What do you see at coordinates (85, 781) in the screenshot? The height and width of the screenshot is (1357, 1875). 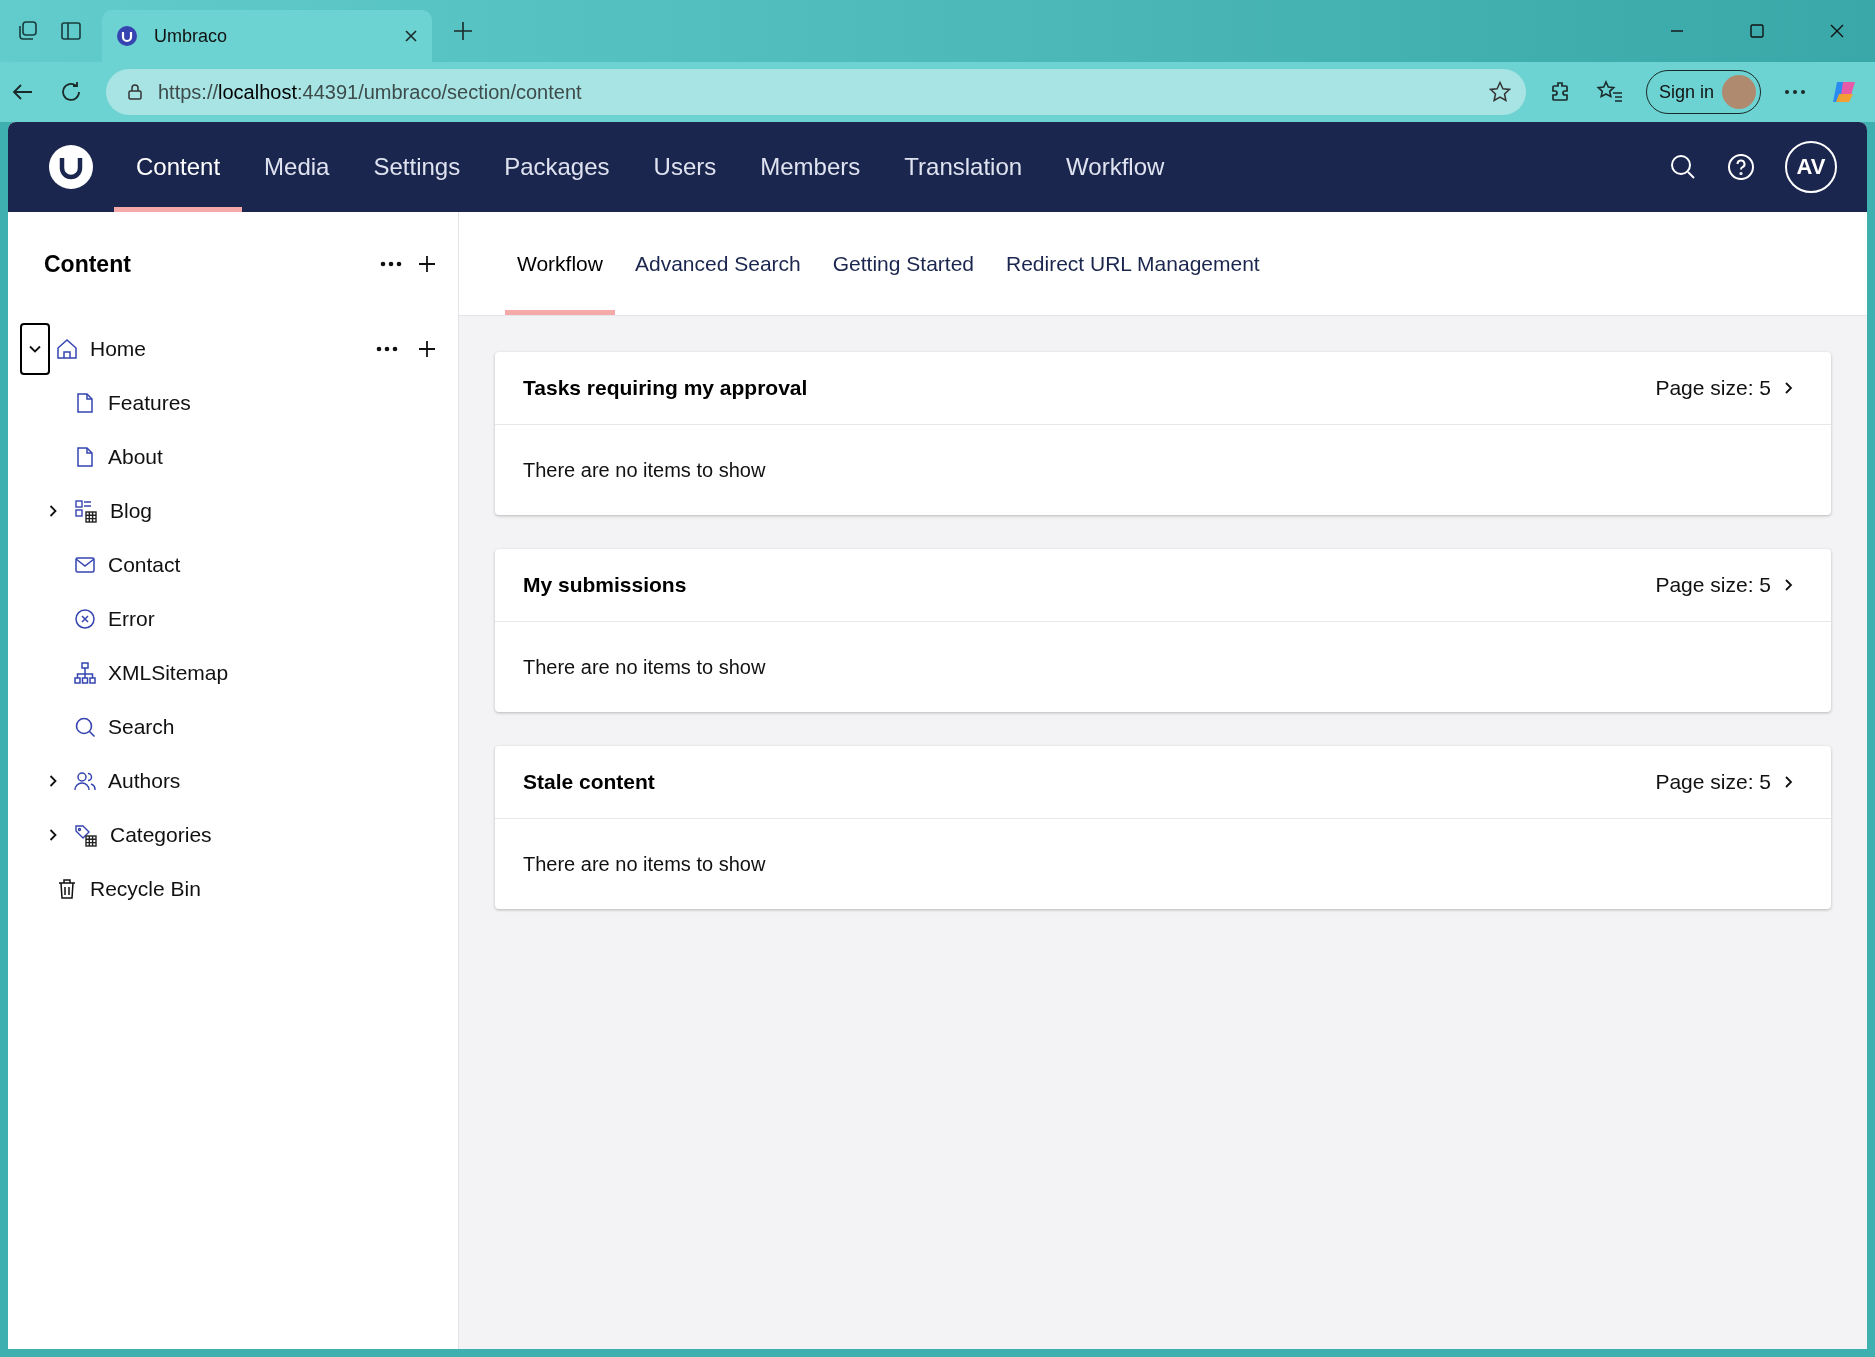 I see `users-icon` at bounding box center [85, 781].